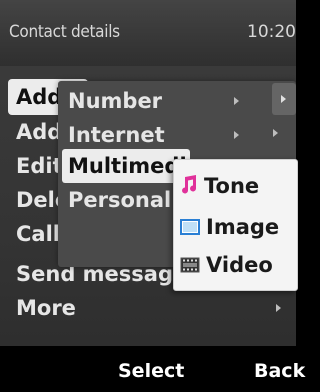 Image resolution: width=320 pixels, height=392 pixels. I want to click on back-softkey: Back, so click(279, 371).